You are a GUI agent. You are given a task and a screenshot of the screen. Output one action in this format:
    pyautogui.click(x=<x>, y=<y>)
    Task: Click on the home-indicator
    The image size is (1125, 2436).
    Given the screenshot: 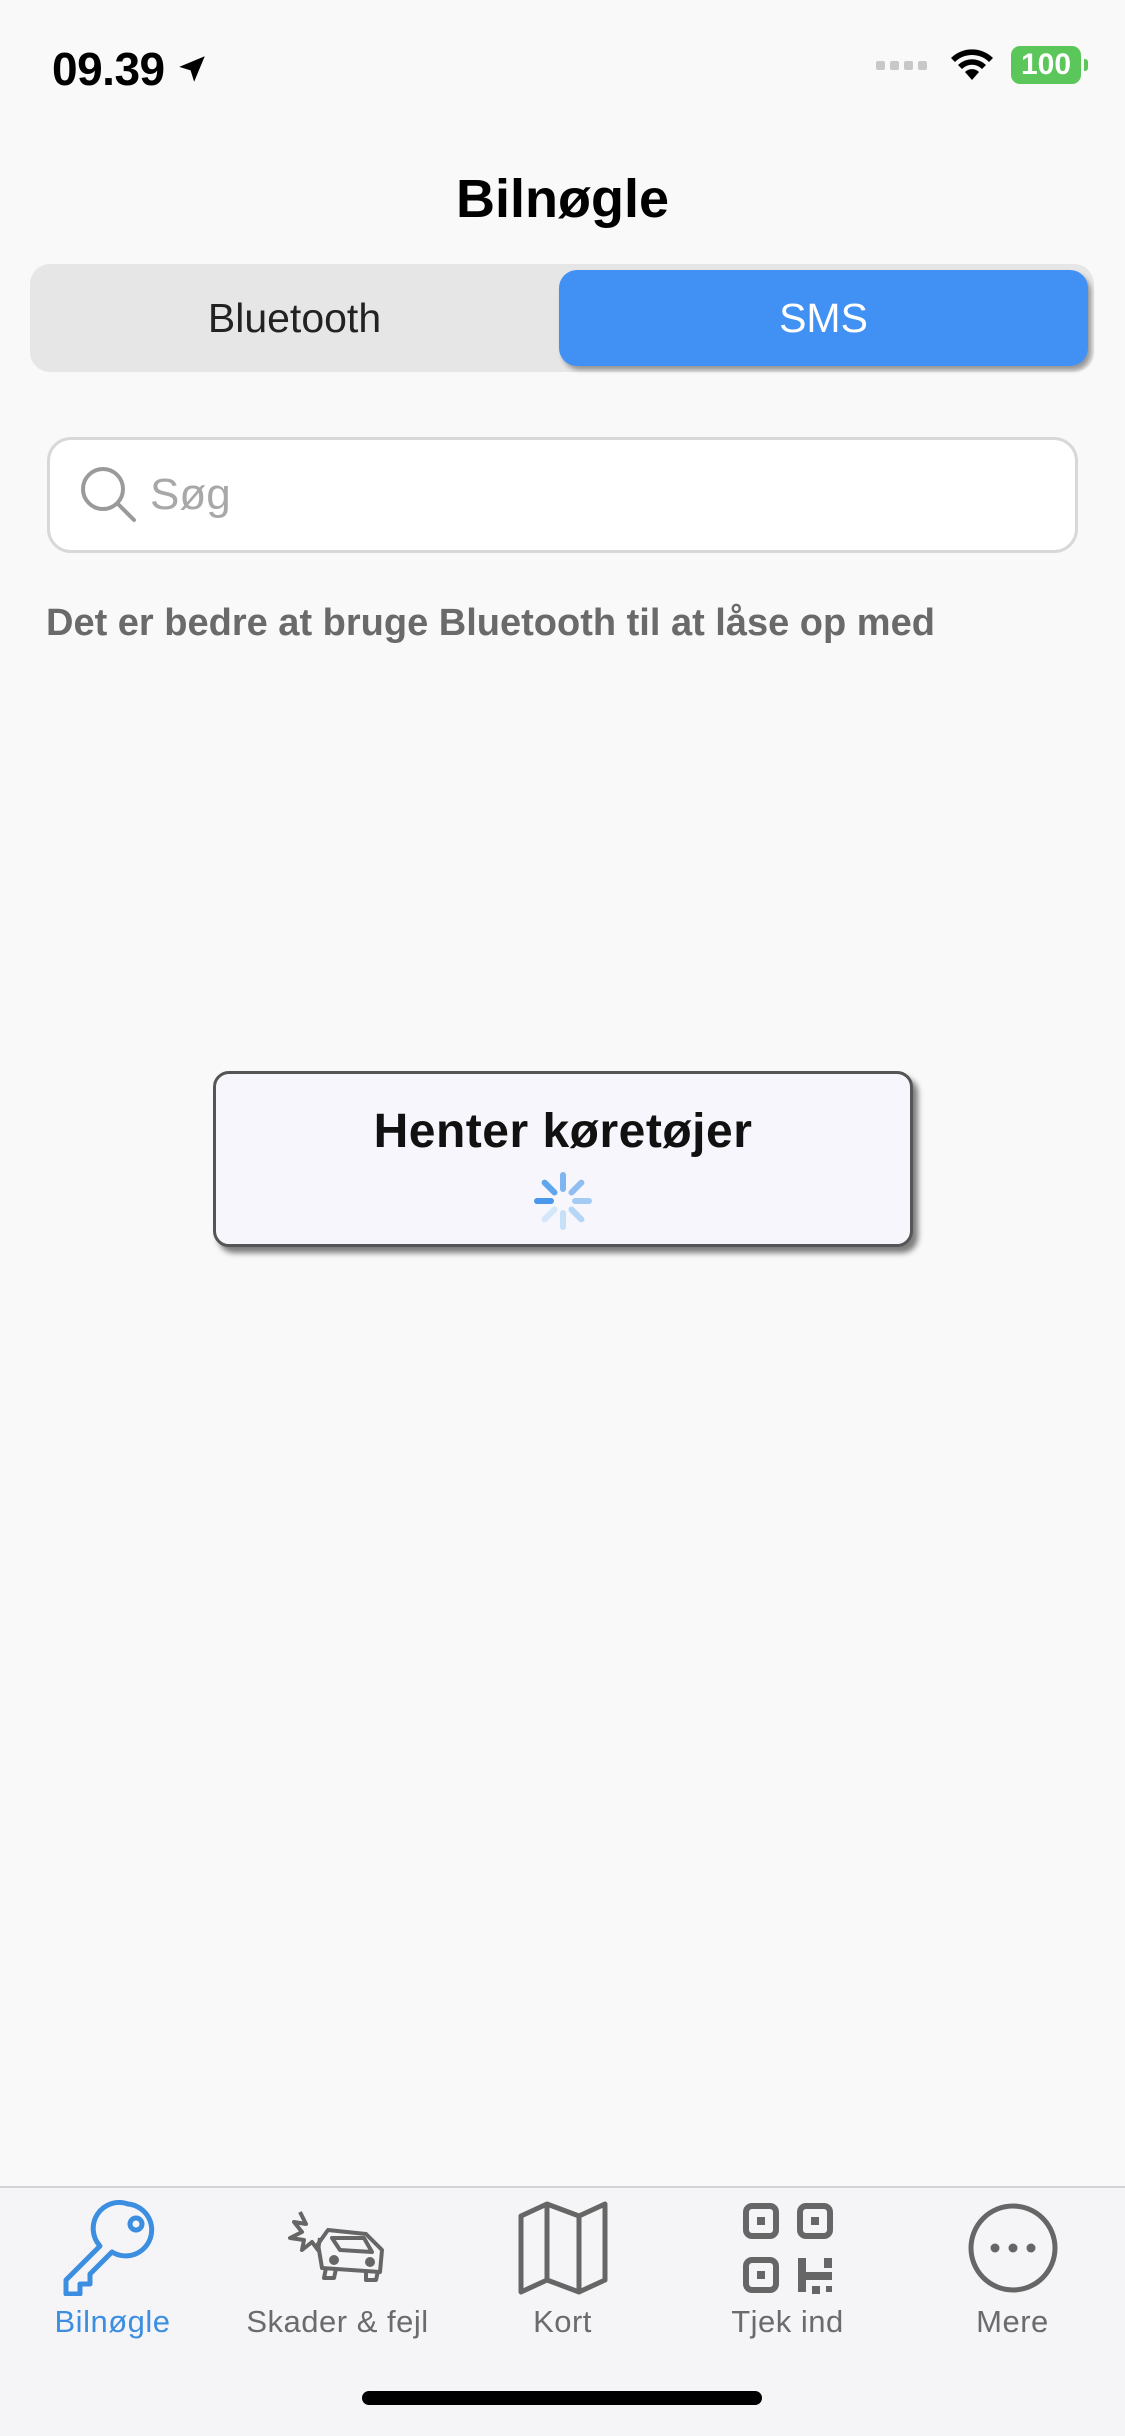 What is the action you would take?
    pyautogui.click(x=562, y=2398)
    